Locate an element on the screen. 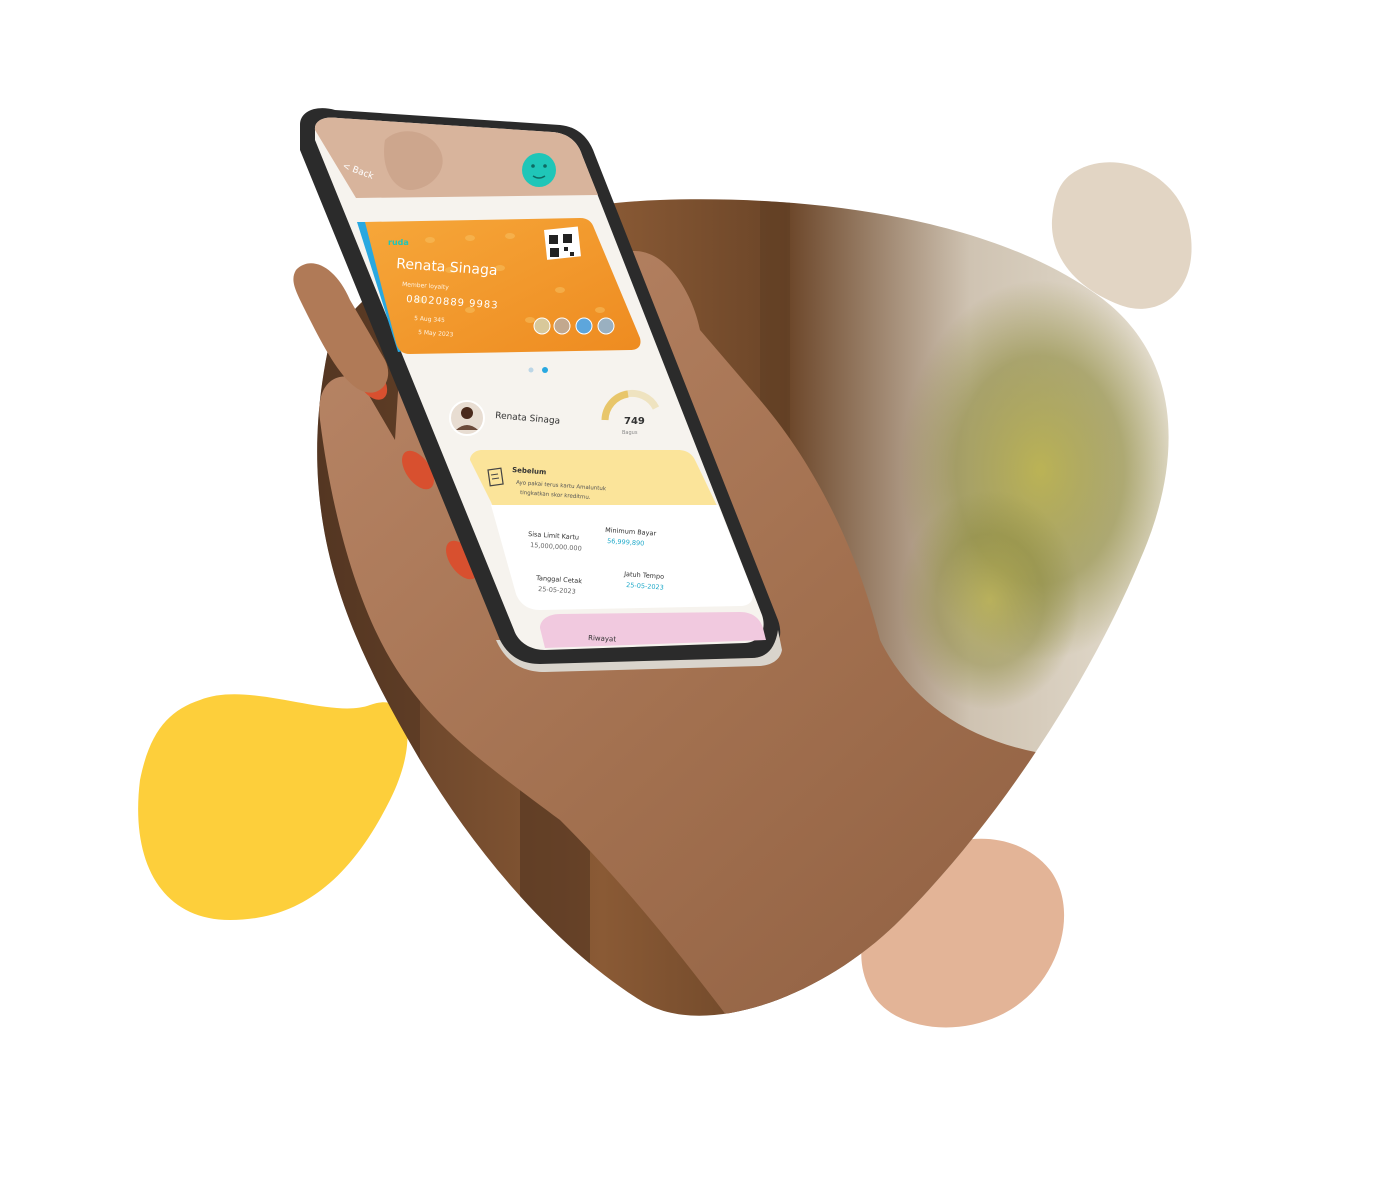 The image size is (1380, 1200). yellow-blob is located at coordinates (273, 807).